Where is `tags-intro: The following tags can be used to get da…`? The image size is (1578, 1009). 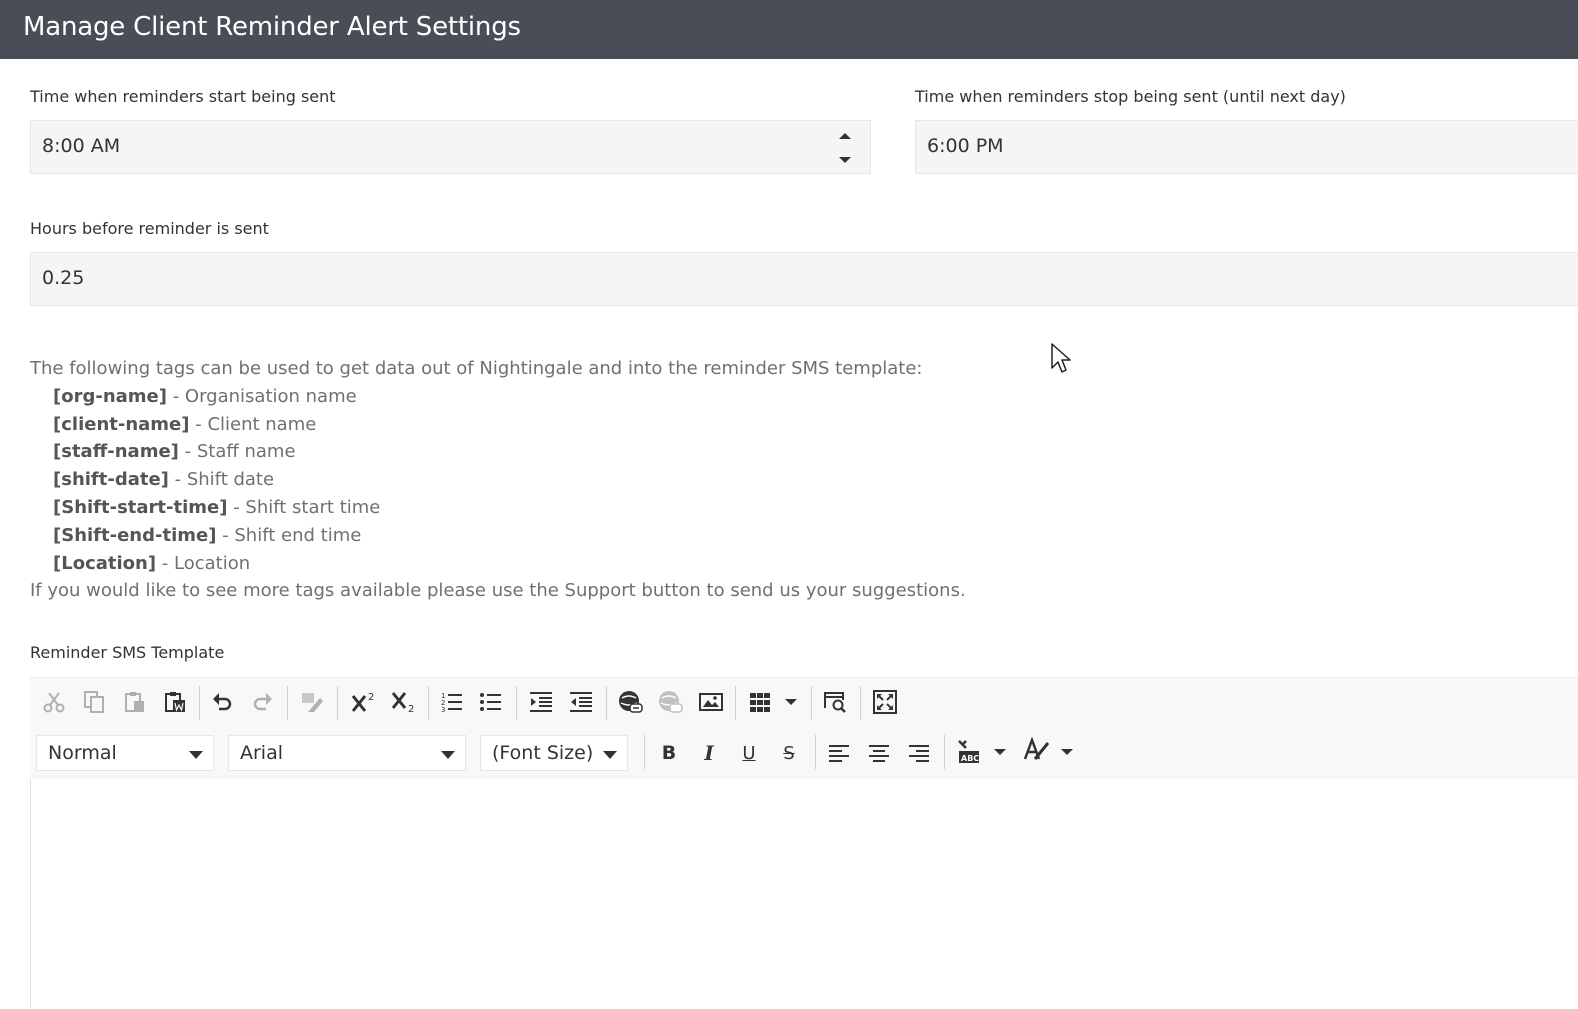
tags-intro: The following tags can be used to get da… is located at coordinates (476, 368).